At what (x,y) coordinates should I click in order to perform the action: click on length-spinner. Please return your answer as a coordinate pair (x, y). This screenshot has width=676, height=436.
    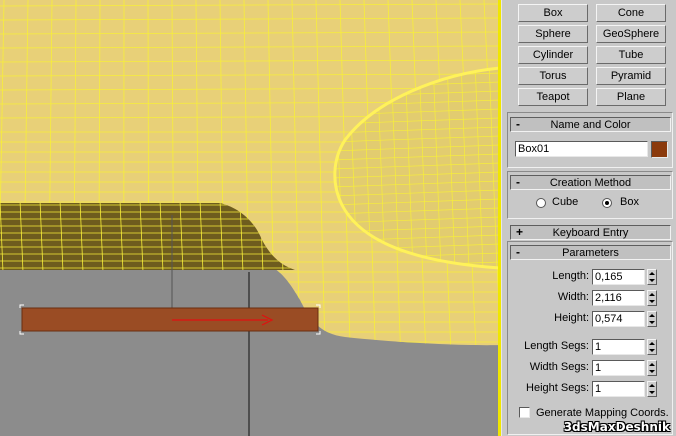
    Looking at the image, I should click on (652, 277).